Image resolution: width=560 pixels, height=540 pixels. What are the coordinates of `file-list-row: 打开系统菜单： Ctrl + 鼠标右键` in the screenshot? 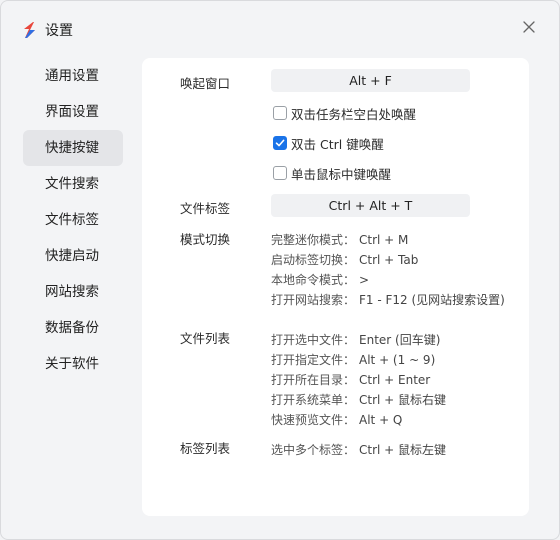 It's located at (358, 399).